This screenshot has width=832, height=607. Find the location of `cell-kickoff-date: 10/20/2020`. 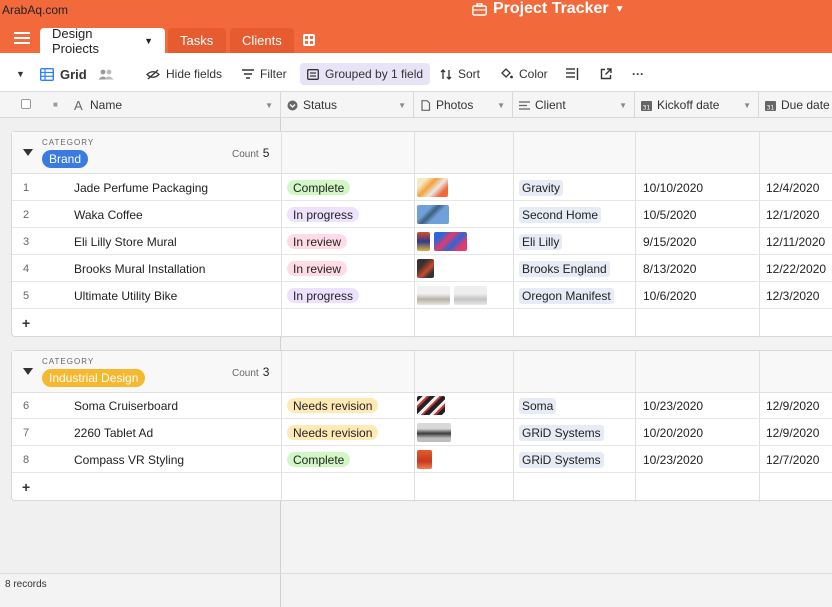

cell-kickoff-date: 10/20/2020 is located at coordinates (673, 432).